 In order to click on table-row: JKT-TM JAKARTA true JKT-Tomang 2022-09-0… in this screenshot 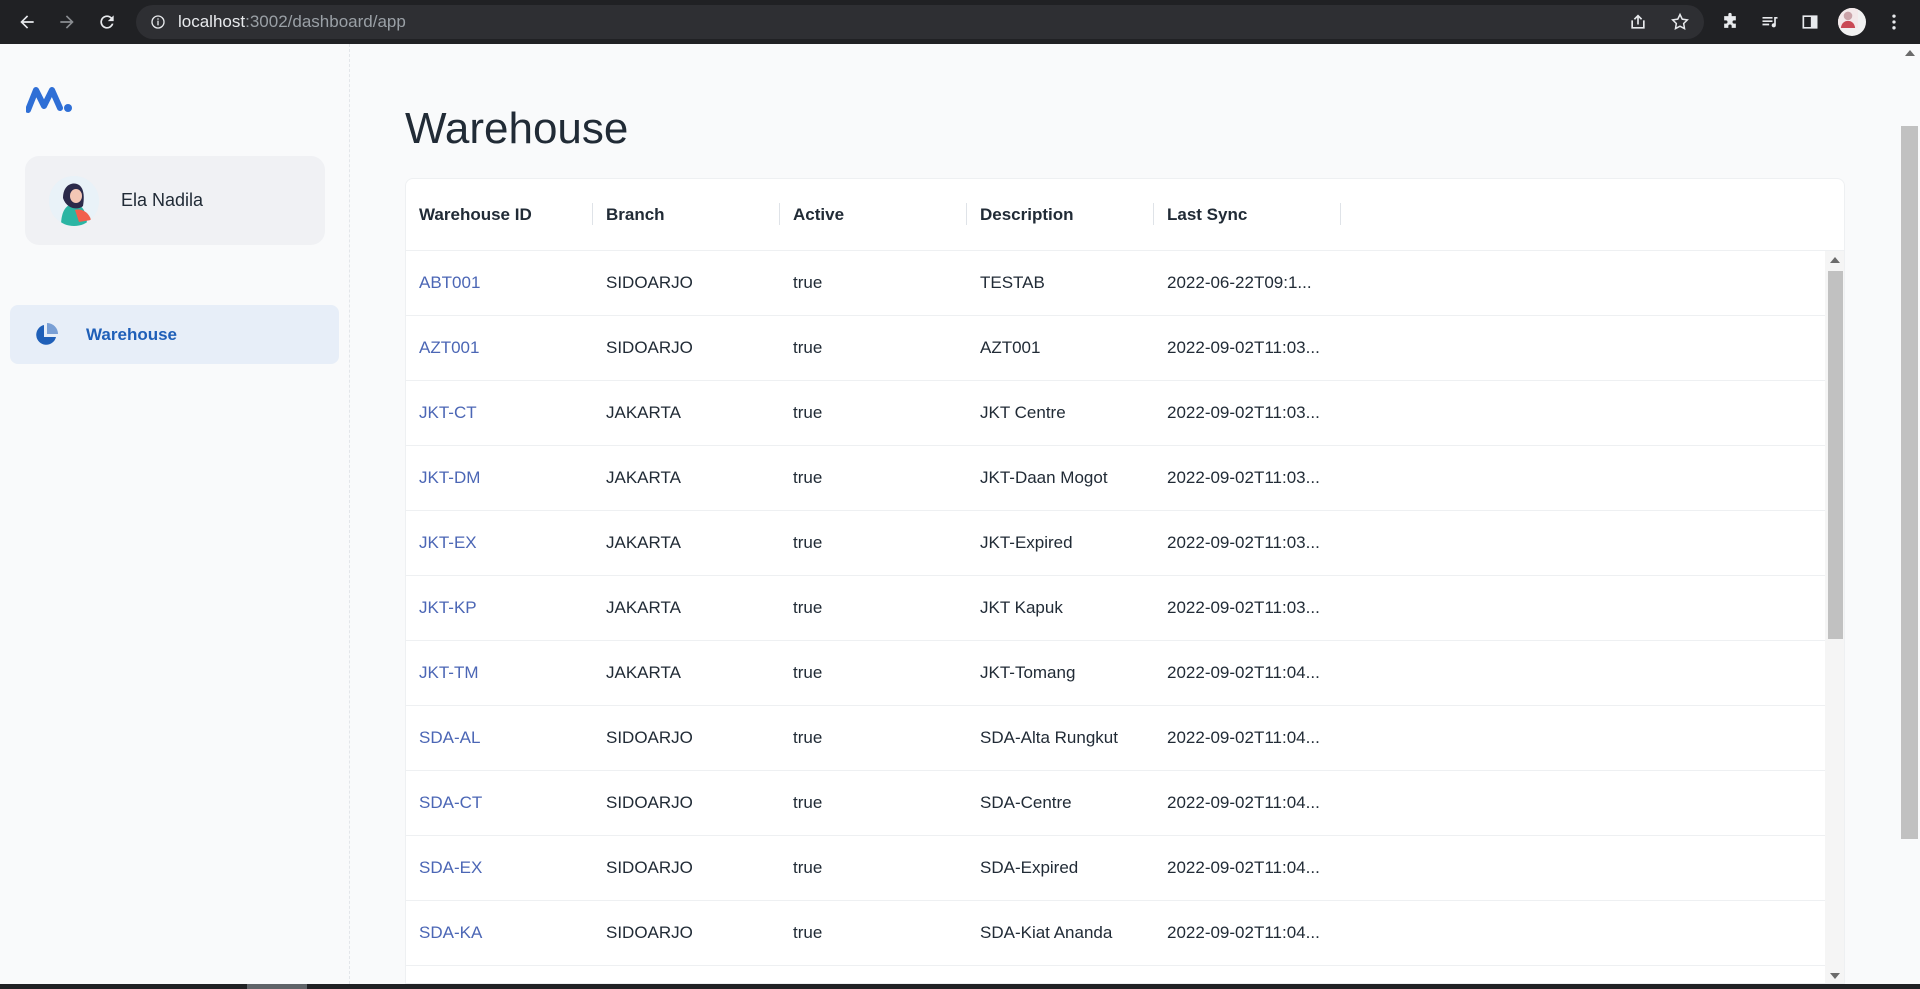, I will do `click(1125, 673)`.